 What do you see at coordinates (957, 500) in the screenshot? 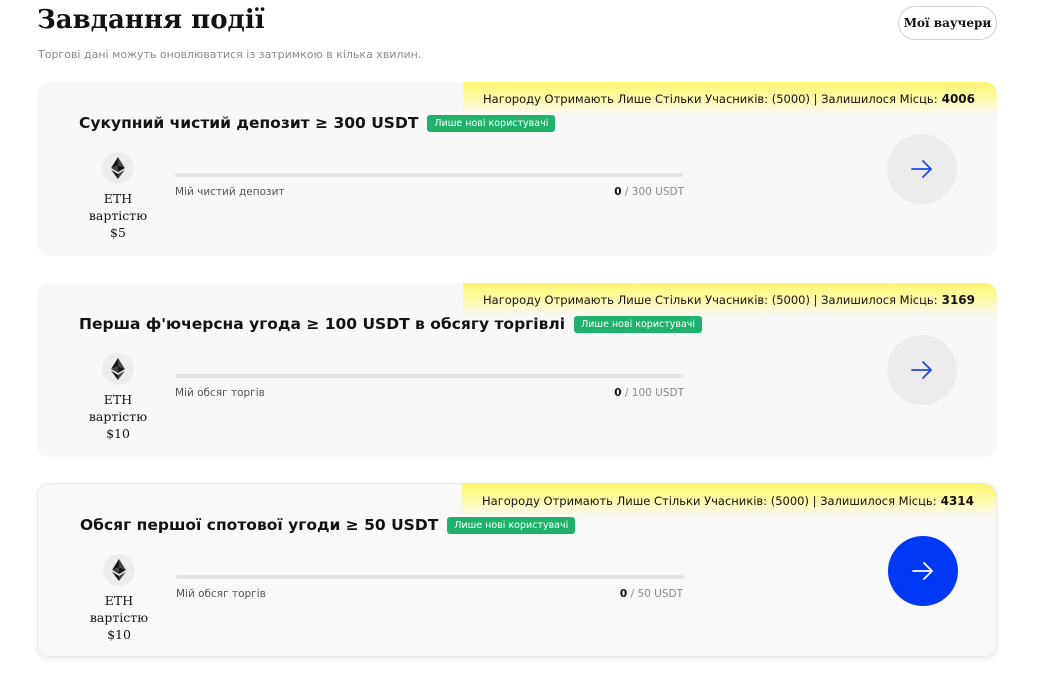
I see `remaining-spots: 4314` at bounding box center [957, 500].